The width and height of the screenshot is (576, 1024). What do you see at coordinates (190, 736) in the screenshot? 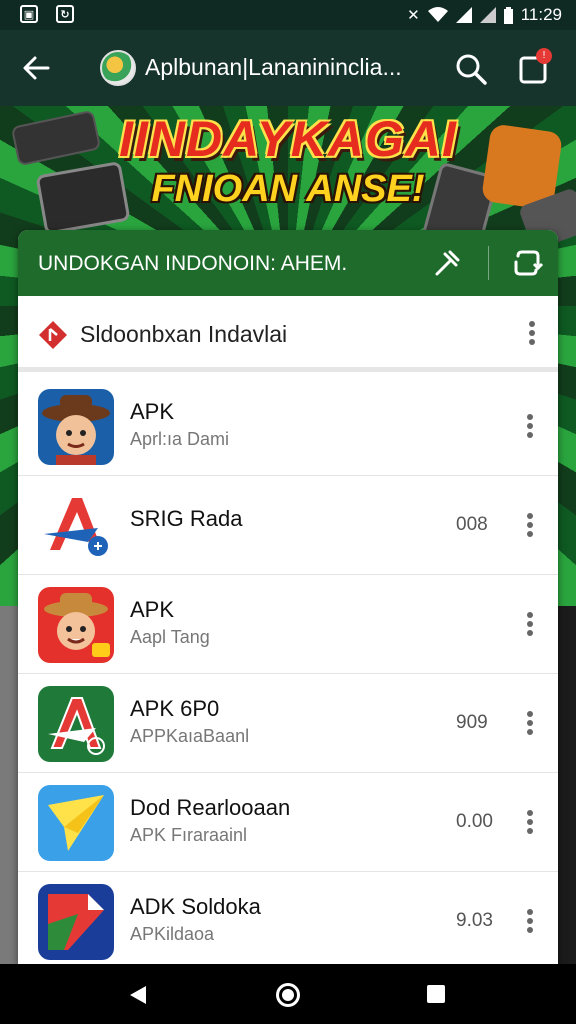
I see `app-subtitle: APPKaıaBaanl` at bounding box center [190, 736].